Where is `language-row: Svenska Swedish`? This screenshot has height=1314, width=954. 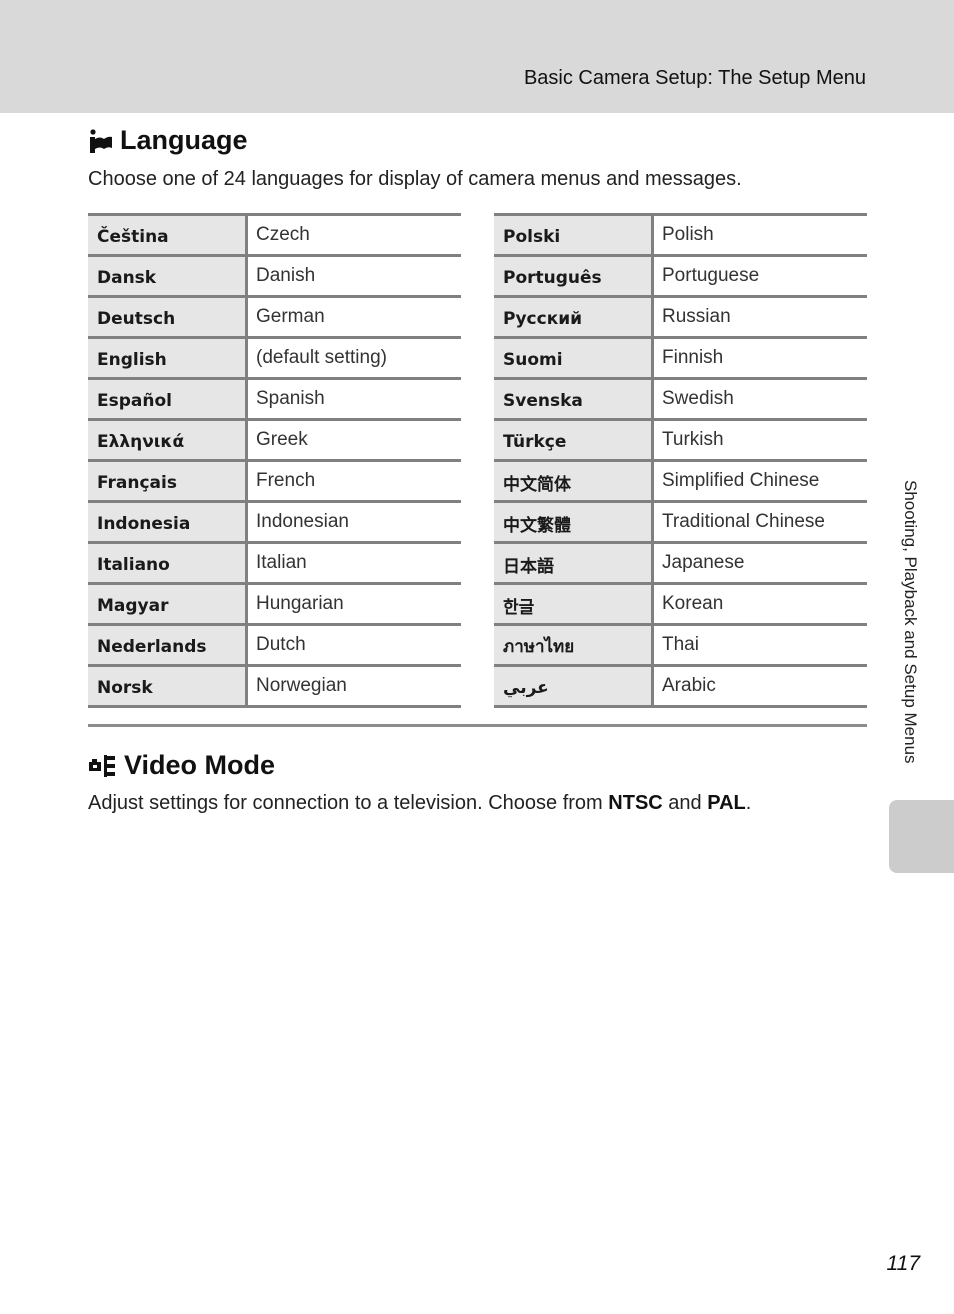
language-row: Svenska Swedish is located at coordinates (680, 399).